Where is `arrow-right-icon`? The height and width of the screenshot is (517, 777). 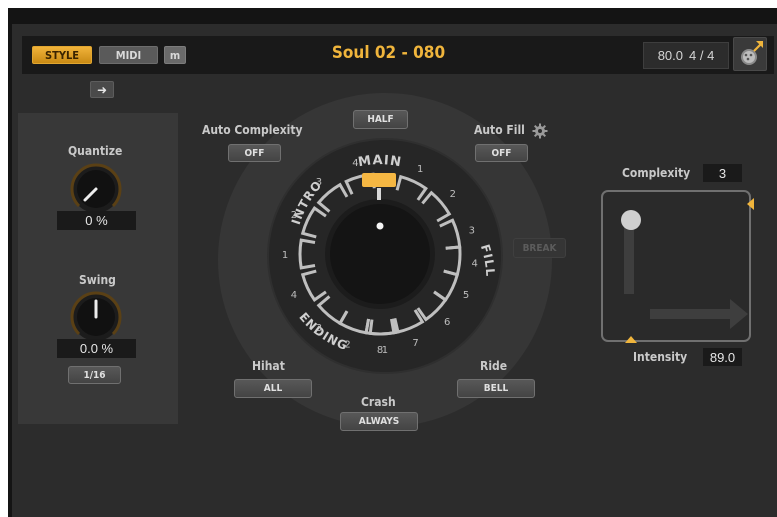 arrow-right-icon is located at coordinates (739, 314).